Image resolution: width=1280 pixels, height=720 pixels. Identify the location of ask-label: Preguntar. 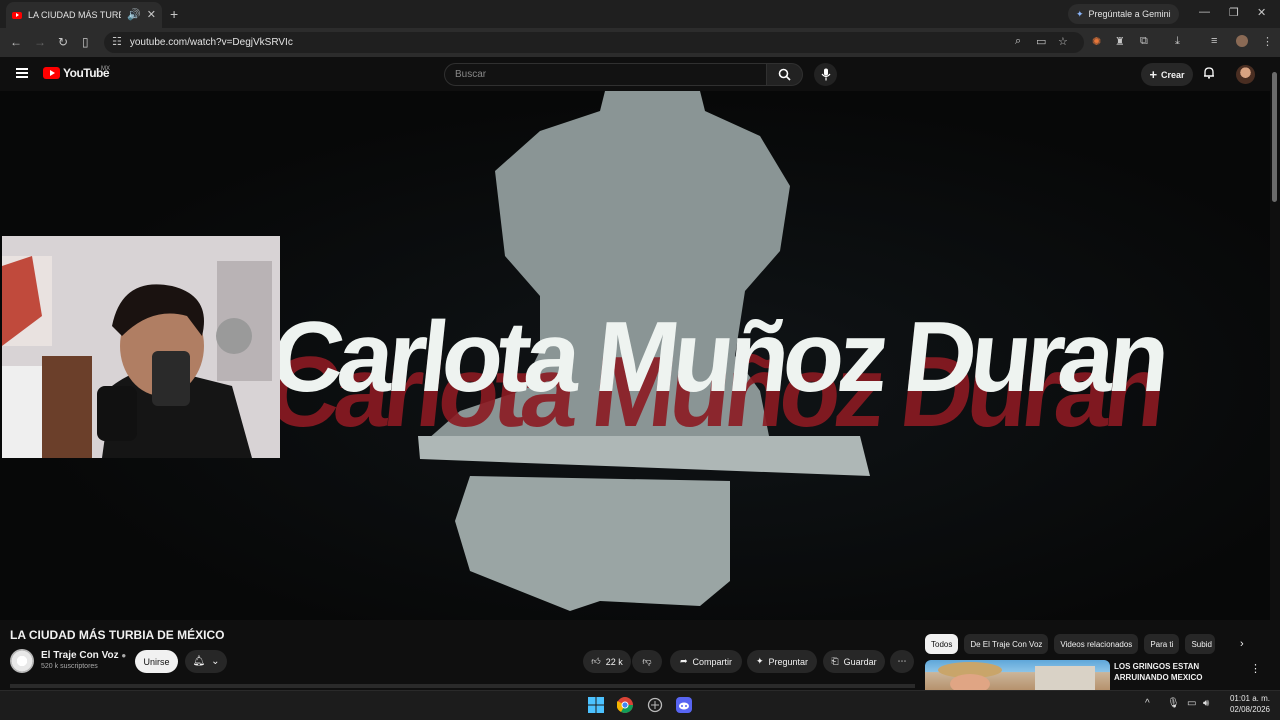
(788, 661).